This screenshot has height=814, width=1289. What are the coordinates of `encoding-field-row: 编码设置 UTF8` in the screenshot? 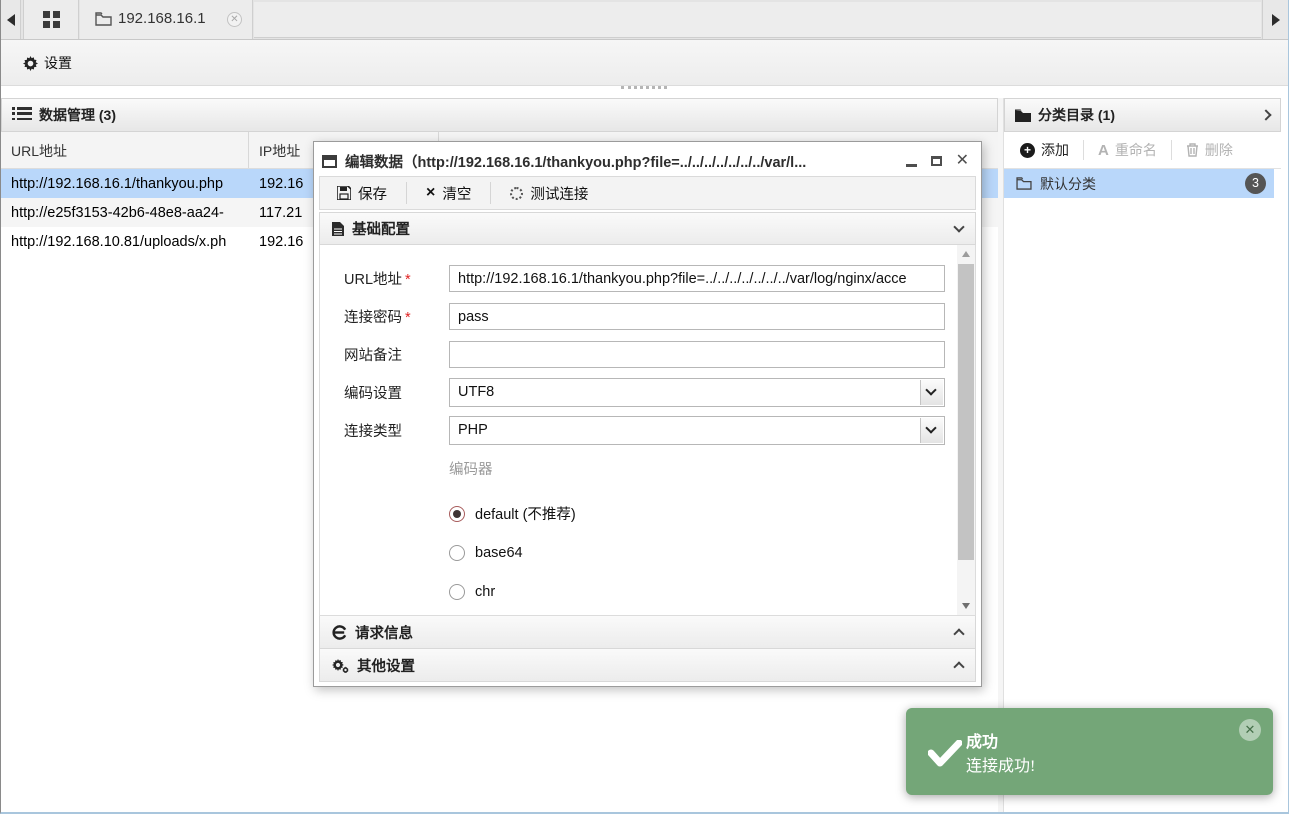 It's located at (650, 392).